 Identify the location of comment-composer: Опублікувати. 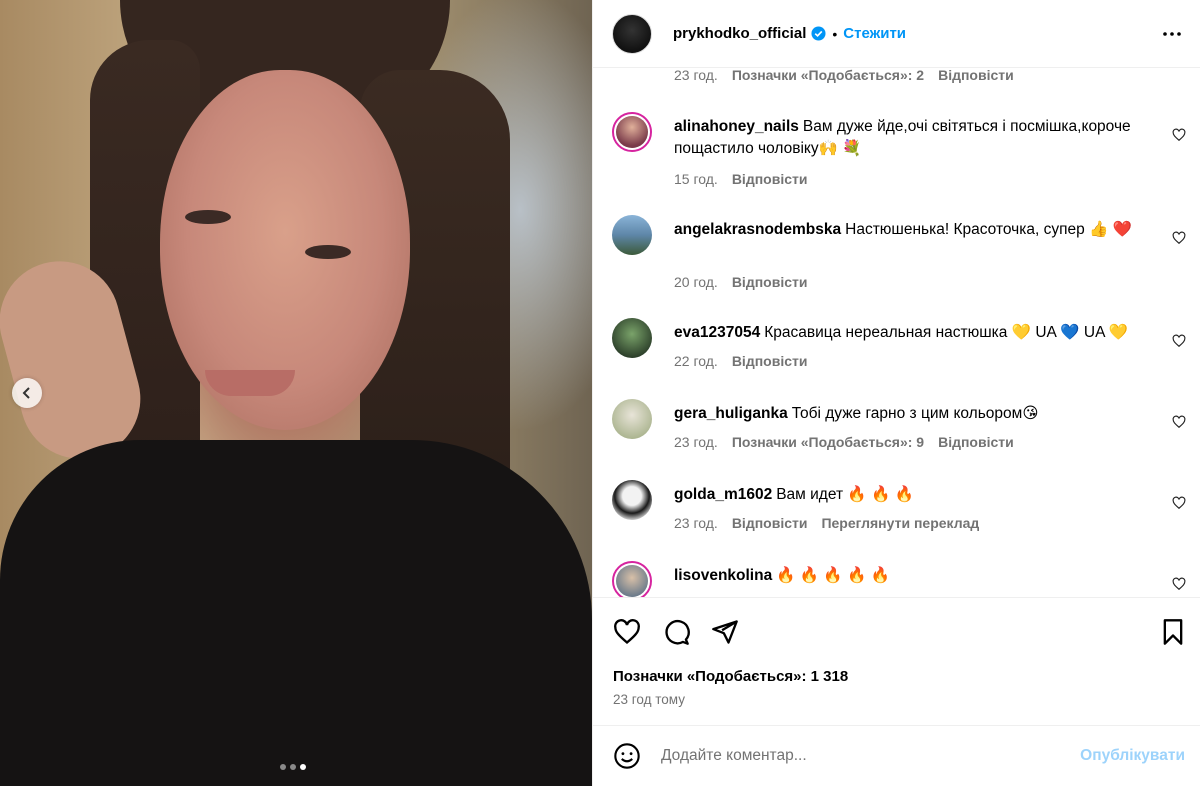
(896, 755).